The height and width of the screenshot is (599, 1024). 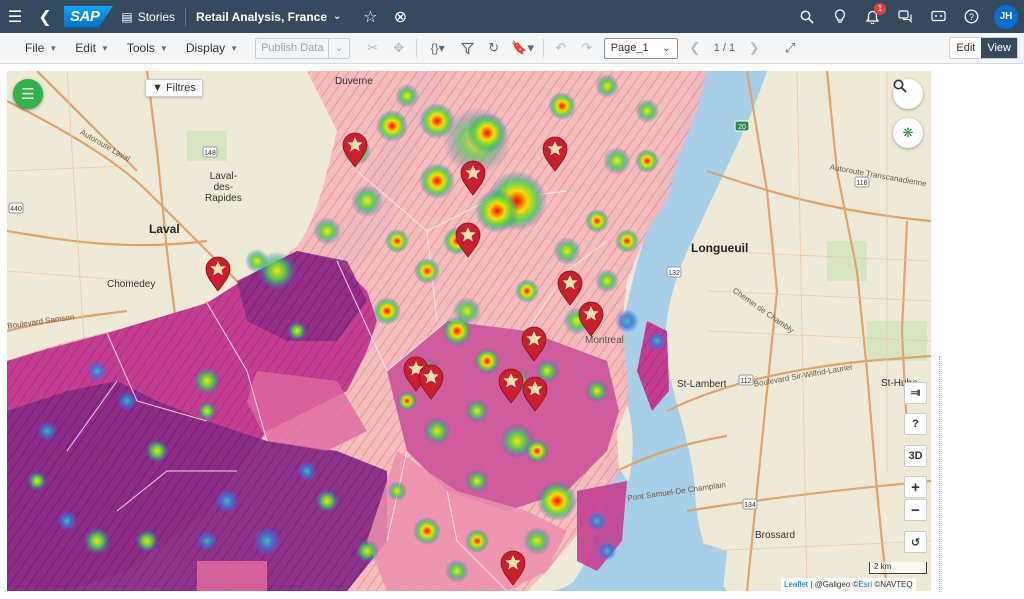 I want to click on publish-data-button: Publish Data ⌄, so click(x=302, y=48).